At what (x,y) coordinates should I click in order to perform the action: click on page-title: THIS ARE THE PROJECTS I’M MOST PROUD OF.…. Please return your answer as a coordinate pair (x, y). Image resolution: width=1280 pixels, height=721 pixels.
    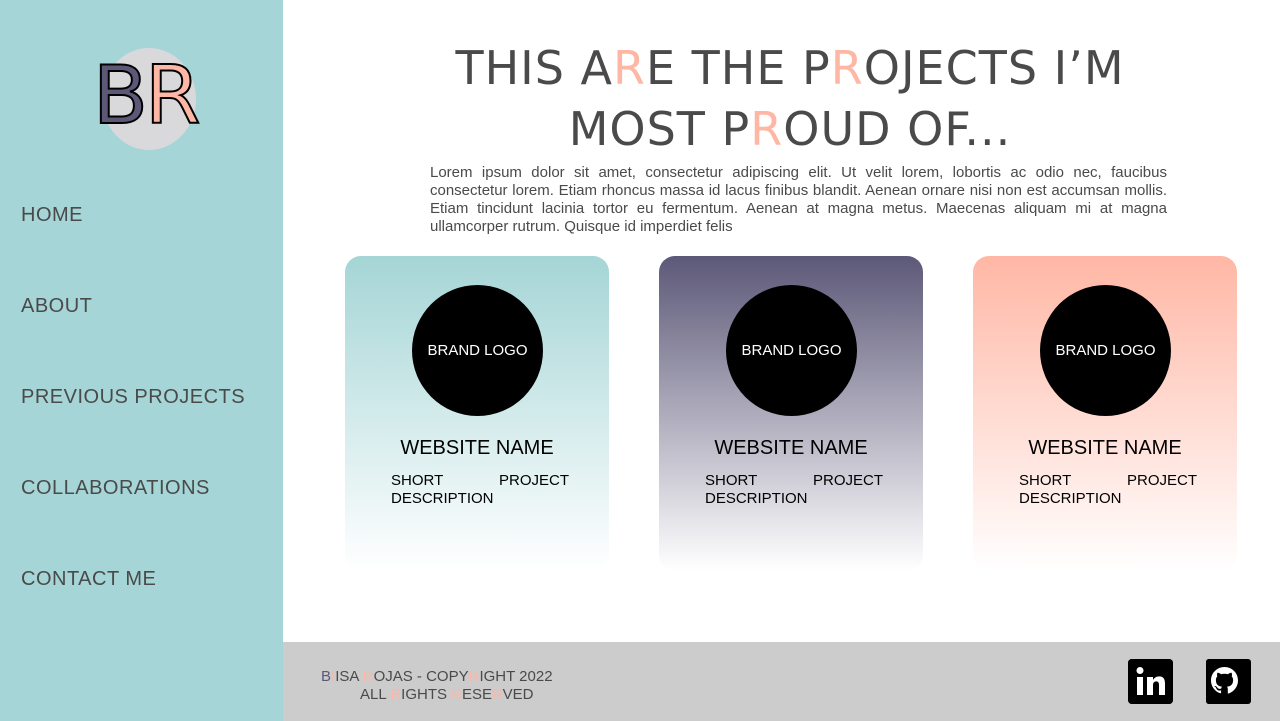
    Looking at the image, I should click on (781, 99).